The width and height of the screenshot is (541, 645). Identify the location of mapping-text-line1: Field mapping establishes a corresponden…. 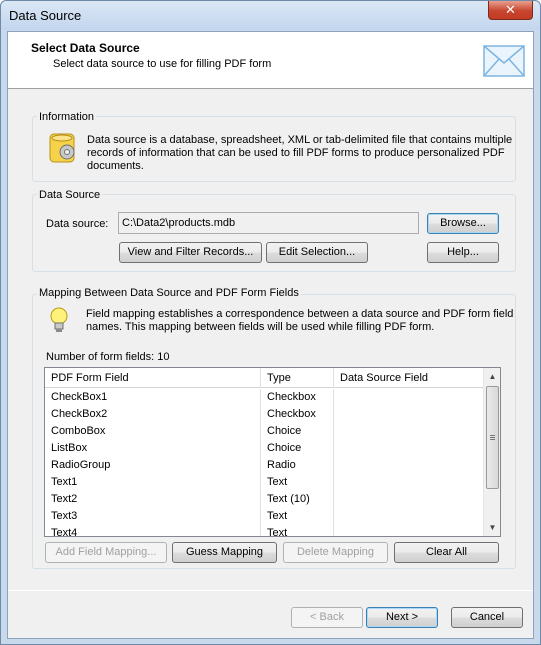
(300, 314).